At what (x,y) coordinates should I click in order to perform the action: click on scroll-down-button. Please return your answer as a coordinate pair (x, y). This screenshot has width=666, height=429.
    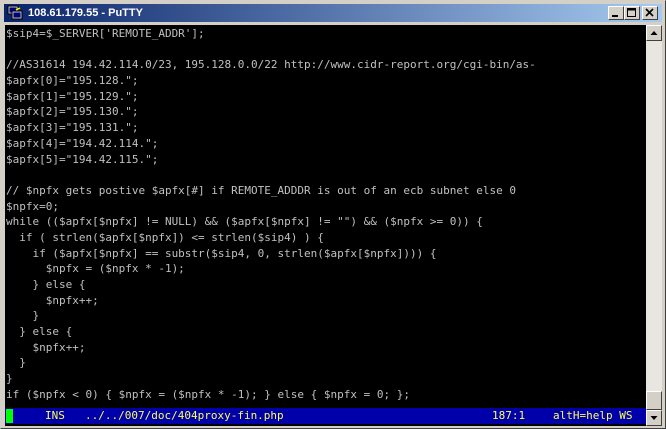
    Looking at the image, I should click on (654, 418).